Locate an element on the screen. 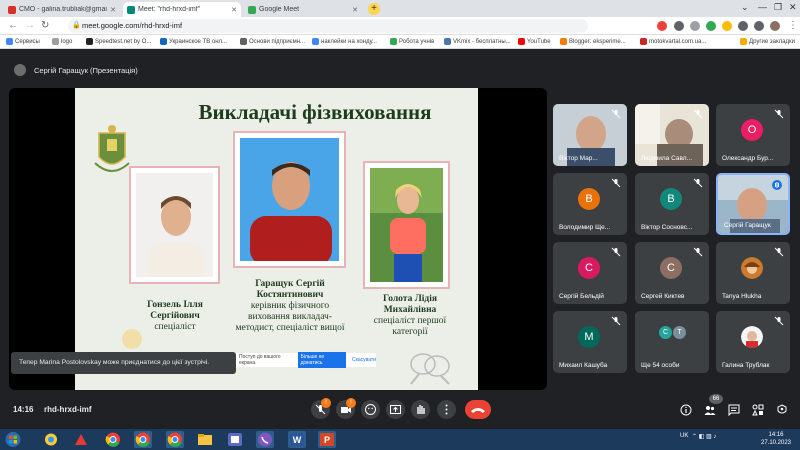 This screenshot has width=800, height=450. translate-cancel-link: Скасувати is located at coordinates (364, 360).